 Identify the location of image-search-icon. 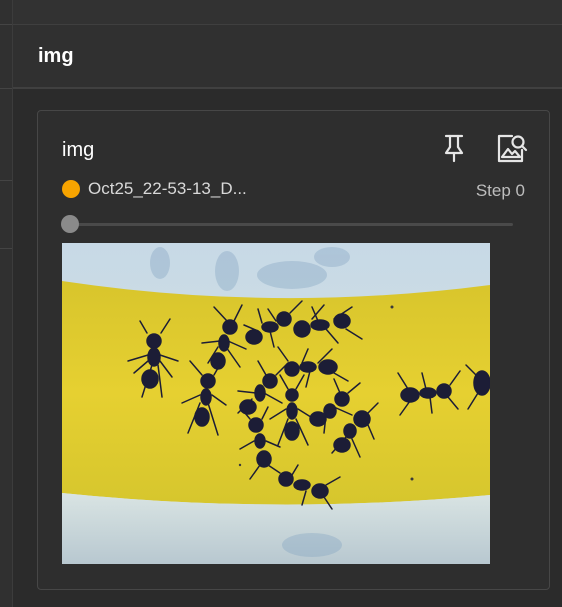
(512, 148).